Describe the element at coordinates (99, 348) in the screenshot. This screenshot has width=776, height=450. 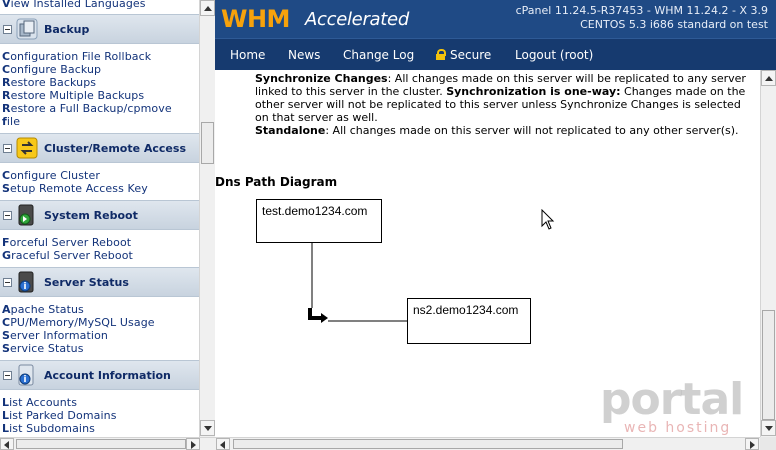
I see `sidebar-link-service-status: Service Status` at that location.